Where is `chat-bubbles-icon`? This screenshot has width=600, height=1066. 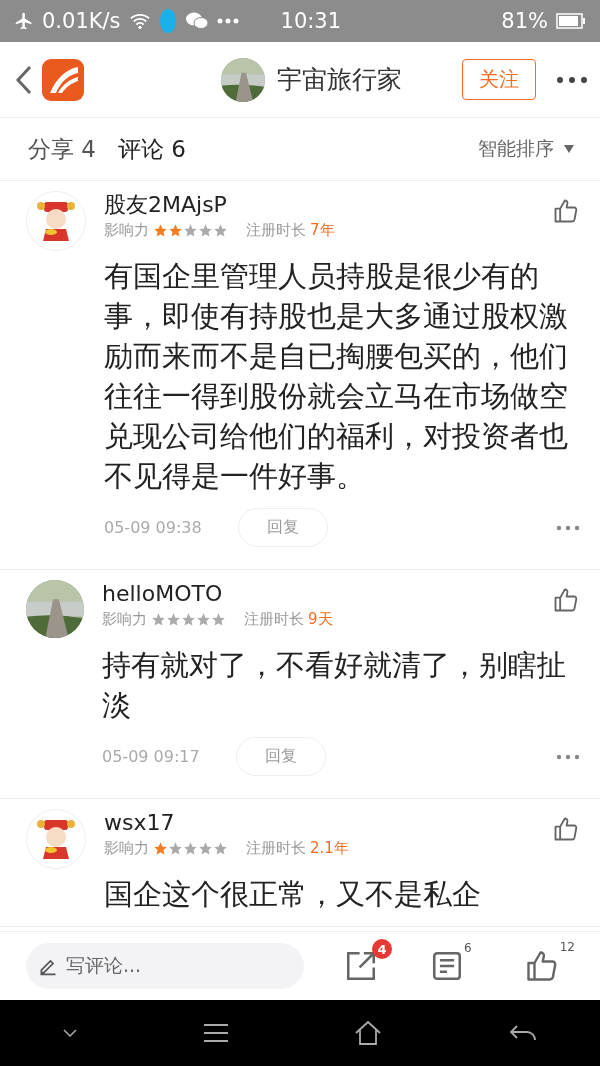 chat-bubbles-icon is located at coordinates (196, 21).